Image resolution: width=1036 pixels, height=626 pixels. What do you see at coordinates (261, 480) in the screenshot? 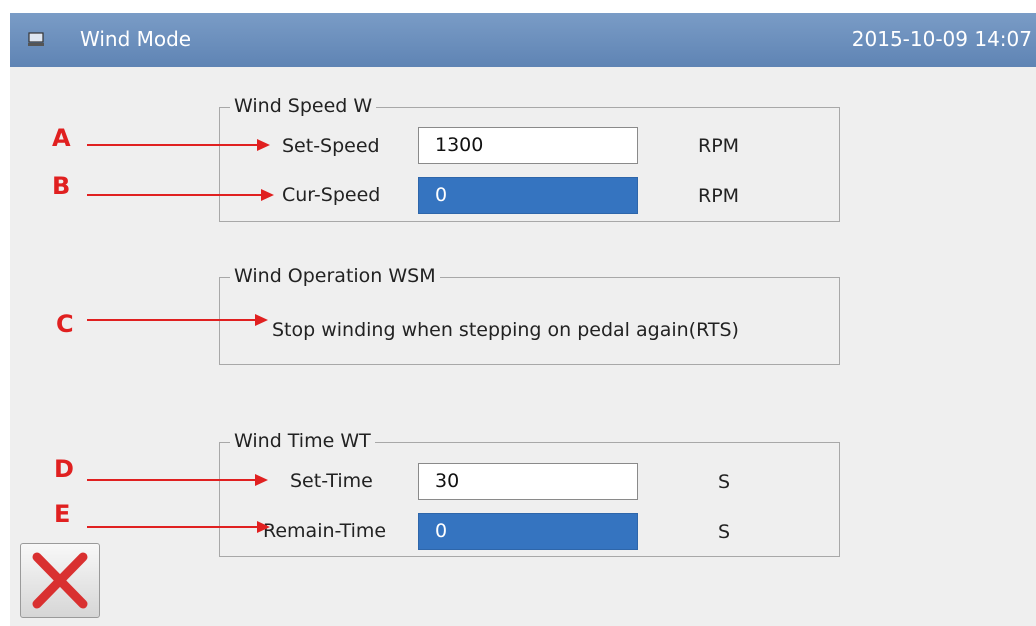
I see `arrow-d-head` at bounding box center [261, 480].